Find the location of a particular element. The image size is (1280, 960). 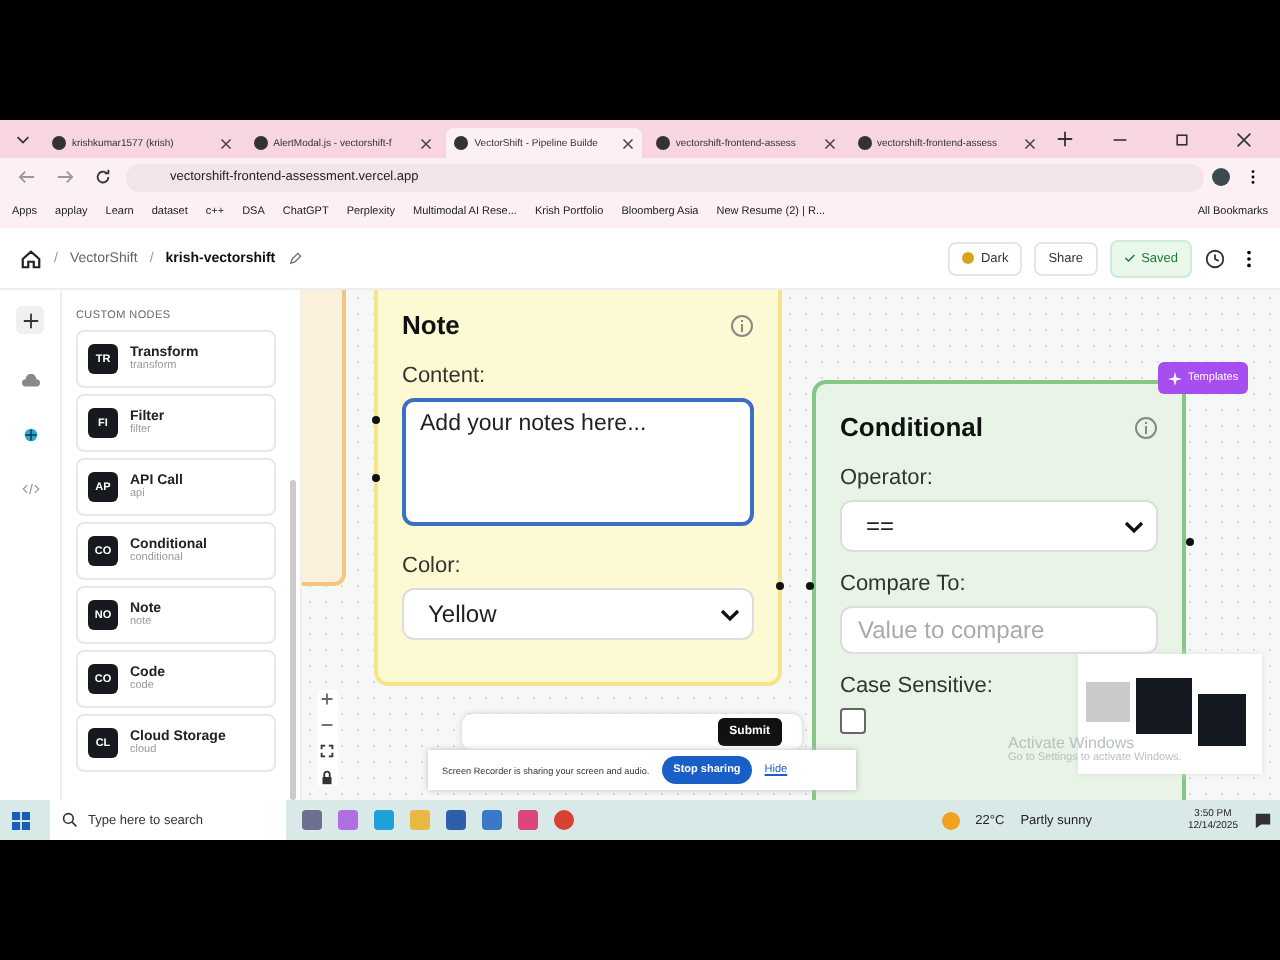

compare-field: Value to compare is located at coordinates (999, 630).